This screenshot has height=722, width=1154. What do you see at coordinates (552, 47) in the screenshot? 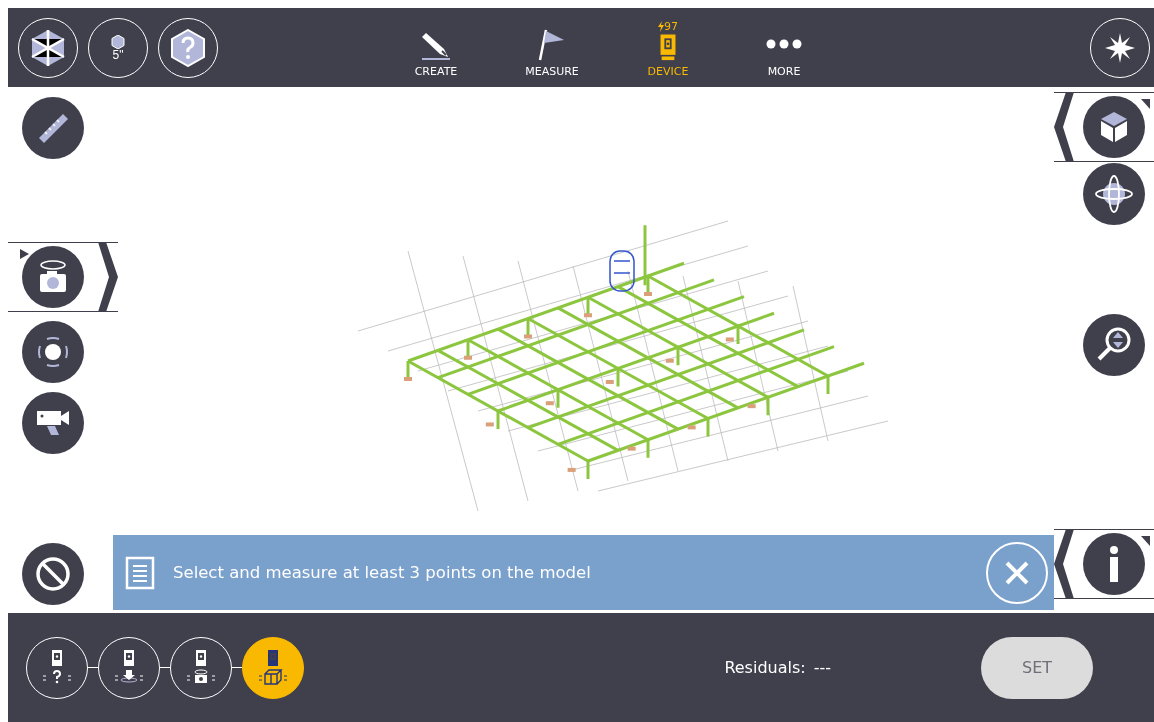
I see `nav-tab: MEASURE` at bounding box center [552, 47].